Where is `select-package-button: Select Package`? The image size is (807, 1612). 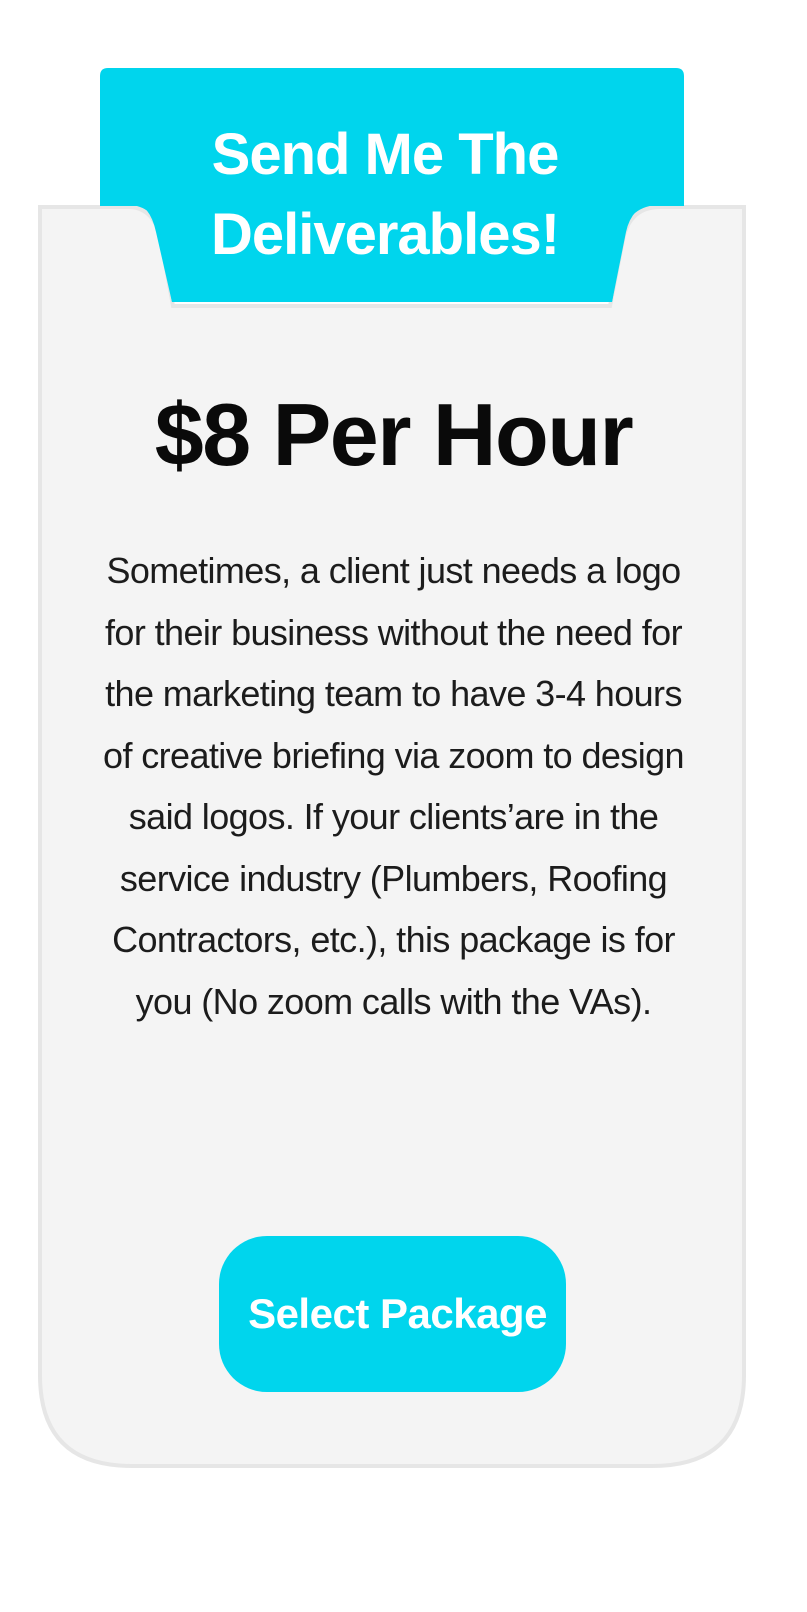 select-package-button: Select Package is located at coordinates (392, 1314).